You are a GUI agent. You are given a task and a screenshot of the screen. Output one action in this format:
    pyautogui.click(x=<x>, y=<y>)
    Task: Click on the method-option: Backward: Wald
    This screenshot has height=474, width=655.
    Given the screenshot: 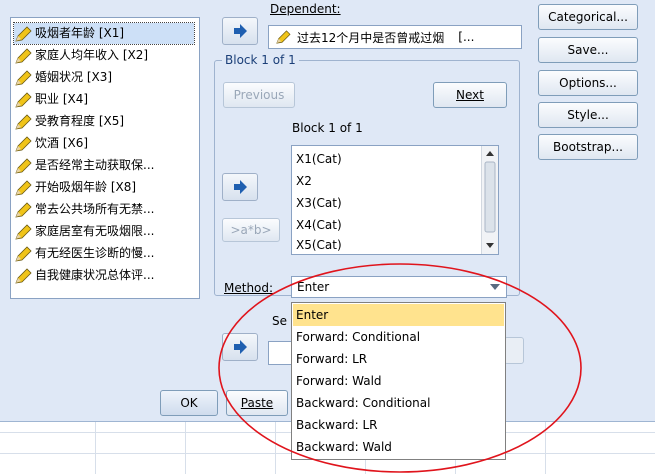 What is the action you would take?
    pyautogui.click(x=398, y=447)
    